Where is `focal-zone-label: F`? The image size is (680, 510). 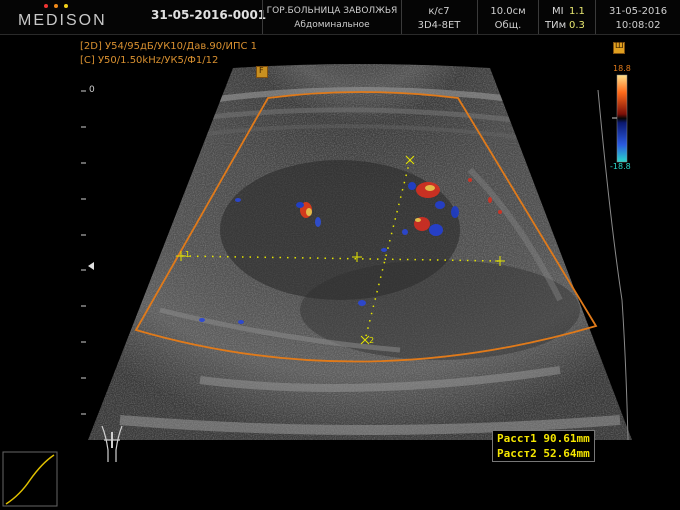
focal-zone-label: F is located at coordinates (261, 70).